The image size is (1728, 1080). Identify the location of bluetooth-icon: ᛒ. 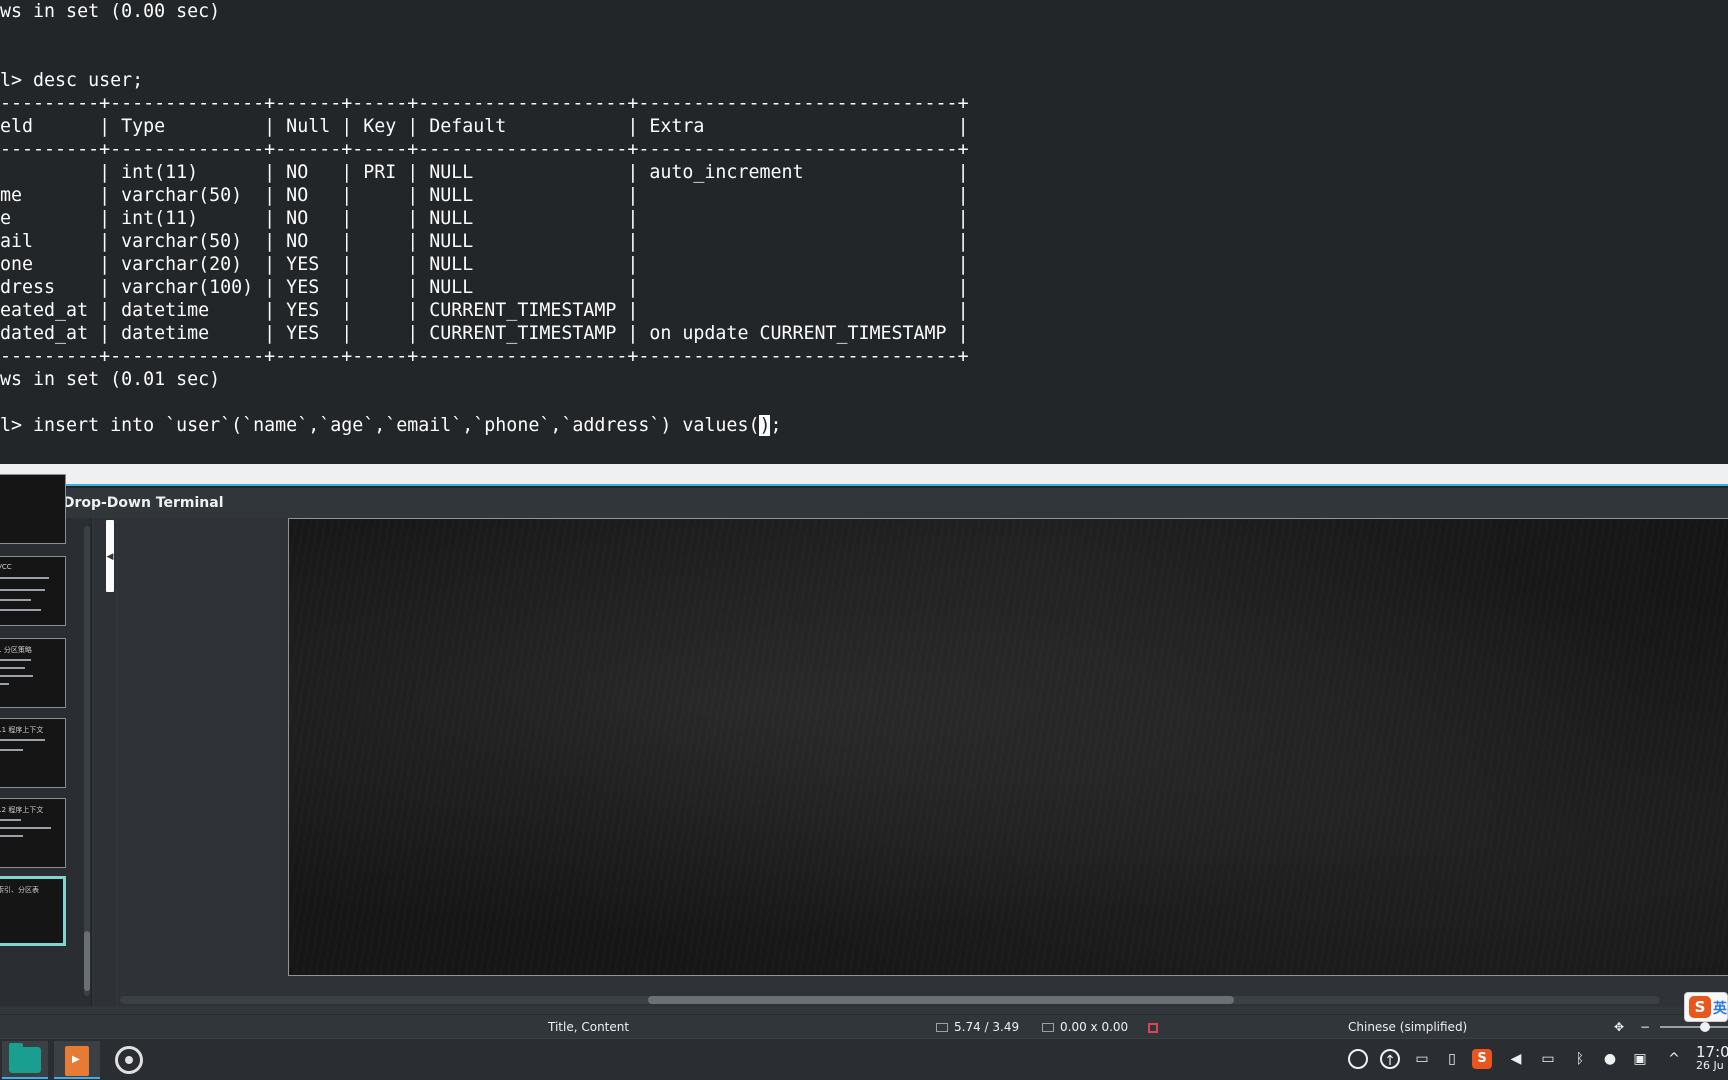
(1580, 1059).